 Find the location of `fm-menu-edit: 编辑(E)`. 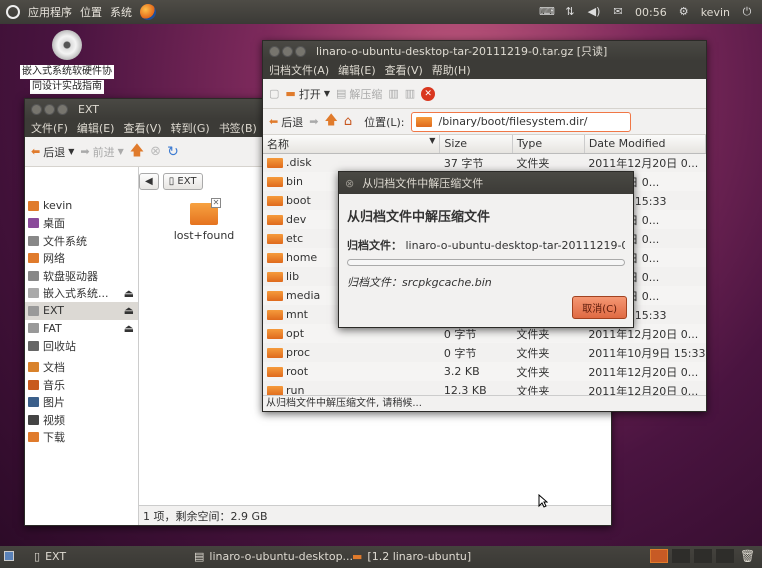

fm-menu-edit: 编辑(E) is located at coordinates (96, 128).